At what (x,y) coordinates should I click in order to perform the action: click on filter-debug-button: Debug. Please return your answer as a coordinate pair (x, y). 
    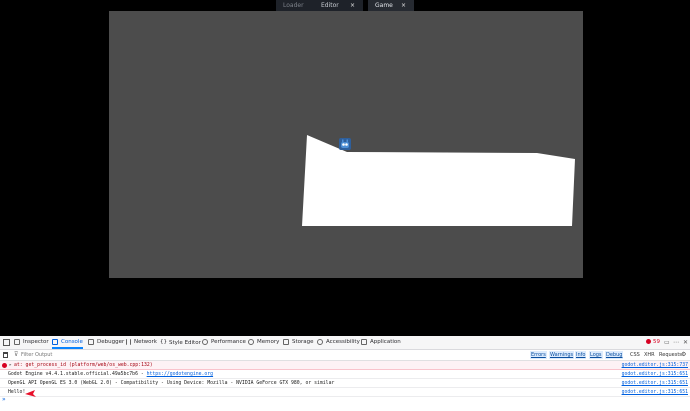
    Looking at the image, I should click on (614, 355).